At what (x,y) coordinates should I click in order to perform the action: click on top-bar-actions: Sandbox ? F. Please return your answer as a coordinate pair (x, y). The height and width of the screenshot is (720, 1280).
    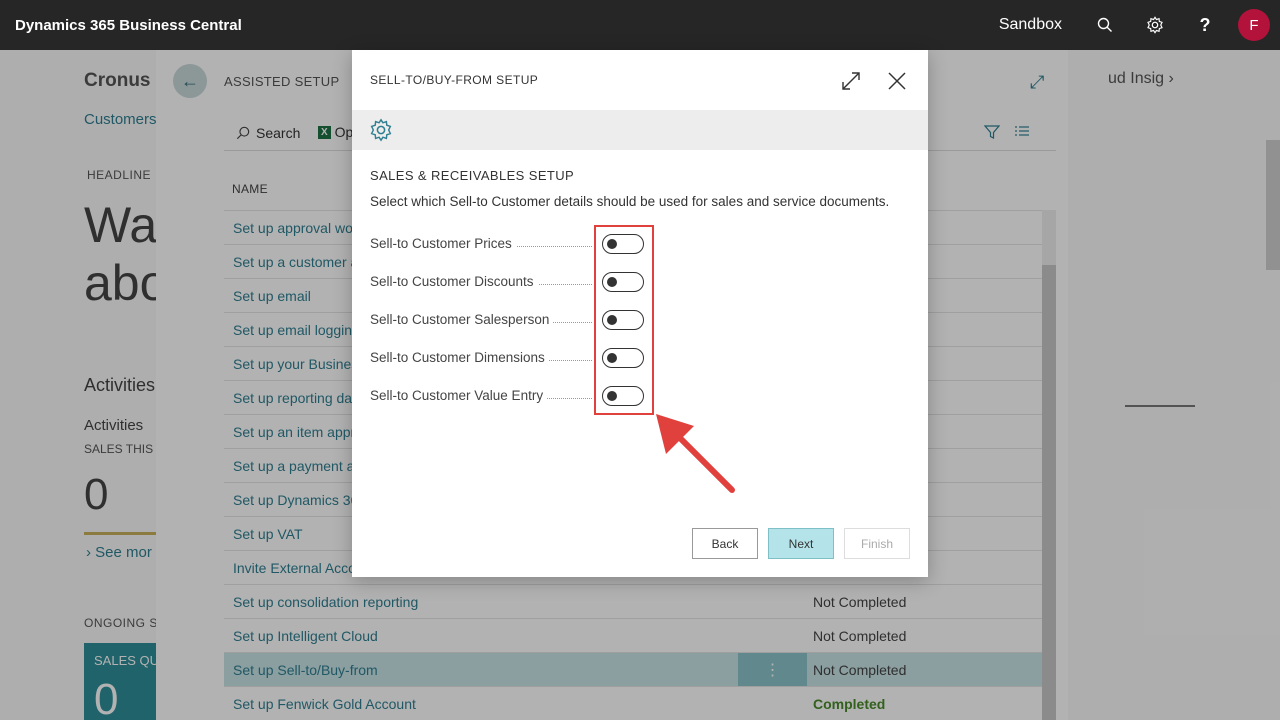
    Looking at the image, I should click on (1139, 25).